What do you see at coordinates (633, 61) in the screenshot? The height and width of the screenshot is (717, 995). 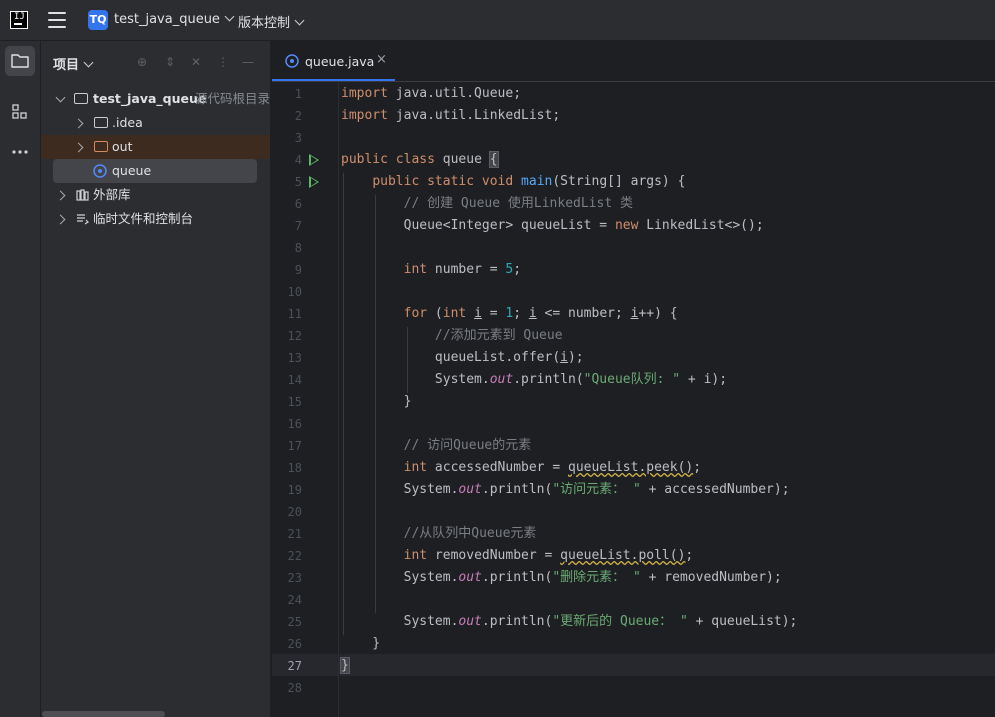 I see `editor-tab-bar: queue.java ×` at bounding box center [633, 61].